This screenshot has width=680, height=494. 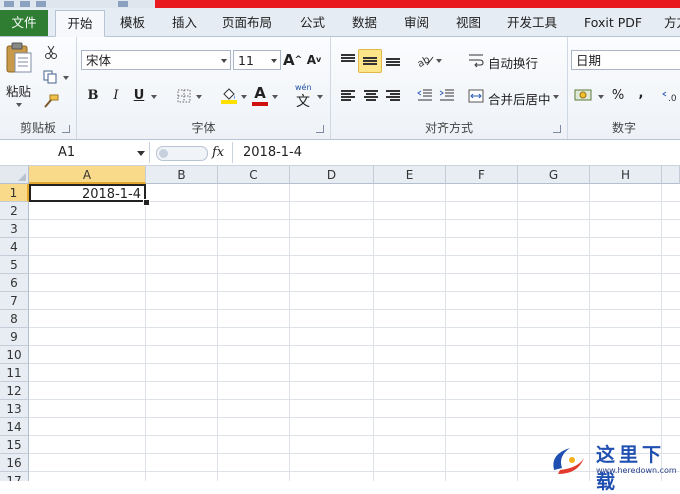 I want to click on formula-bar-resize-handle, so click(x=182, y=153).